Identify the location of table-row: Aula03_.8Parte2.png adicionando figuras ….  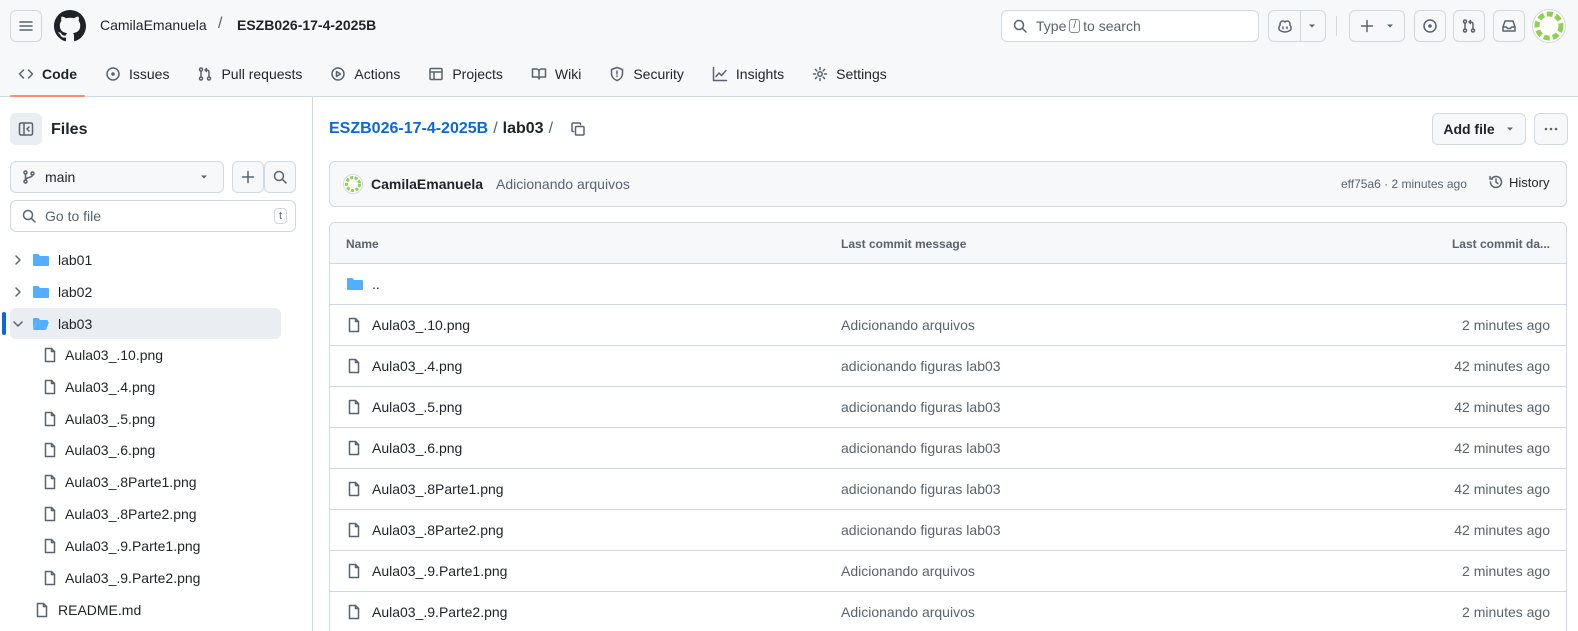
(948, 530).